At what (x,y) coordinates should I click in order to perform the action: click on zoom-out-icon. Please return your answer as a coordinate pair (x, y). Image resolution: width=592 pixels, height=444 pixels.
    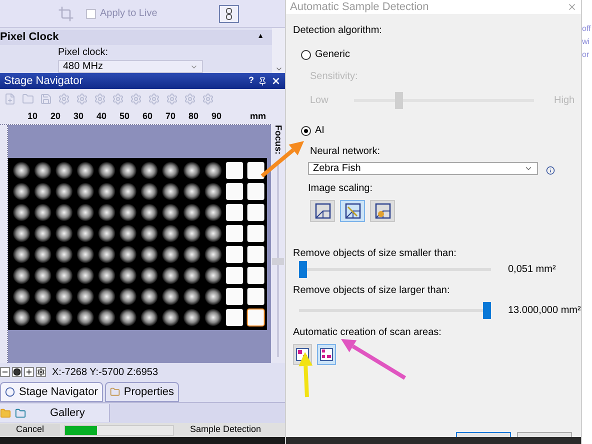
    Looking at the image, I should click on (5, 372).